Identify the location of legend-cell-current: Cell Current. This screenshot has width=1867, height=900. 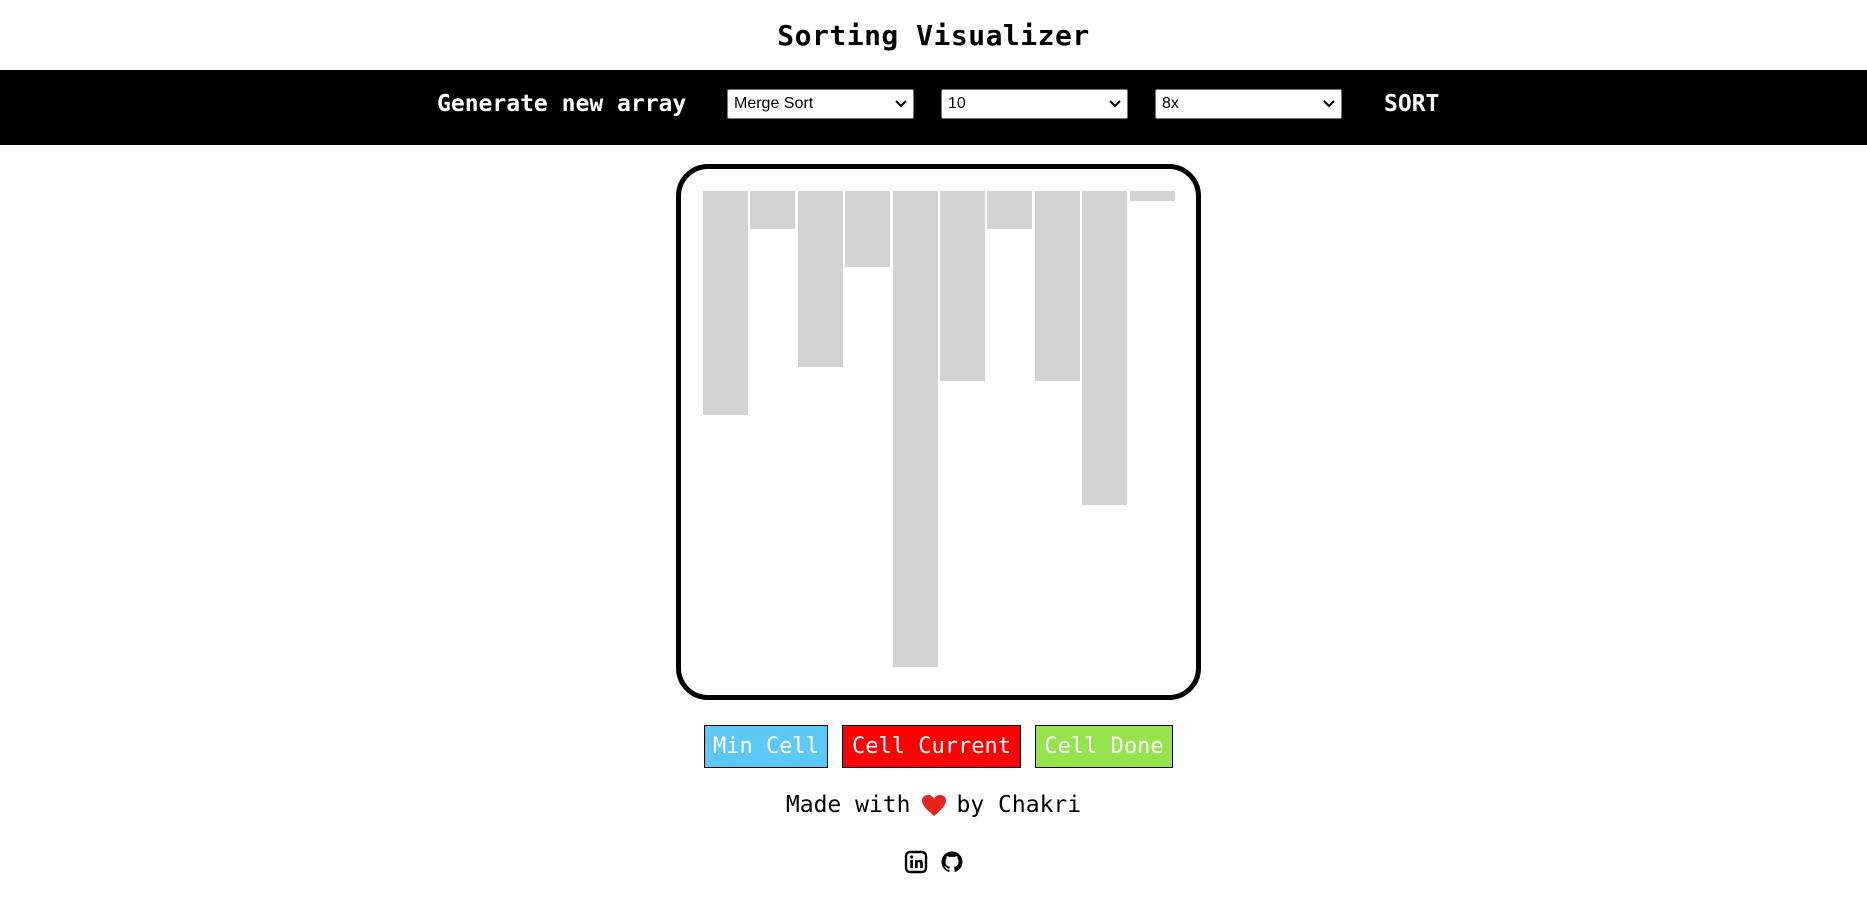
(931, 746).